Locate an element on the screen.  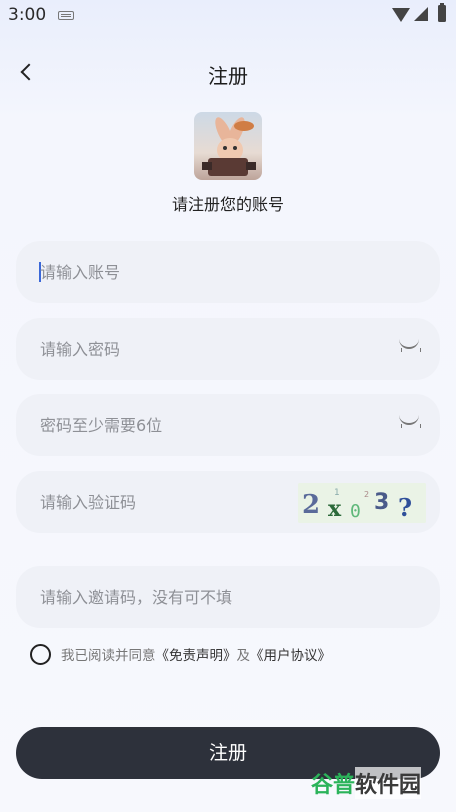
confirm-password-field is located at coordinates (228, 425).